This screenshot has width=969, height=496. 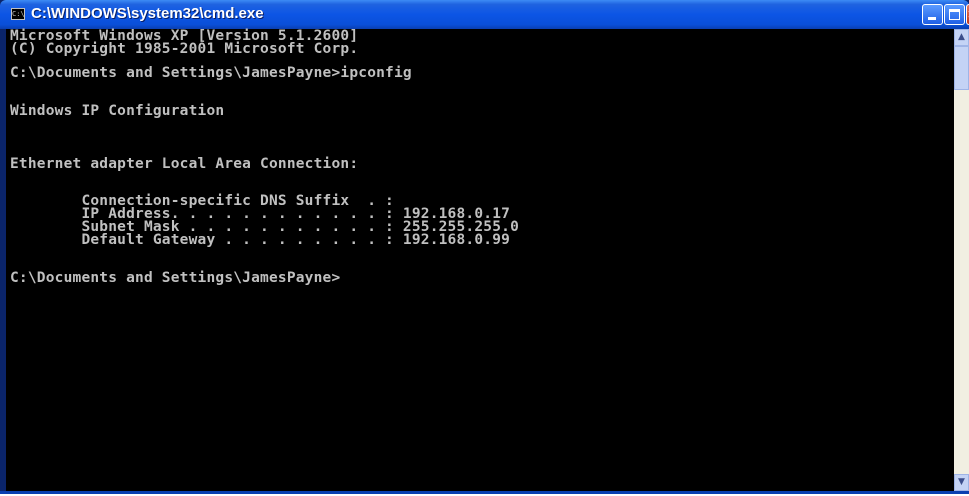 I want to click on scroll-up-button: ▲, so click(x=961, y=37).